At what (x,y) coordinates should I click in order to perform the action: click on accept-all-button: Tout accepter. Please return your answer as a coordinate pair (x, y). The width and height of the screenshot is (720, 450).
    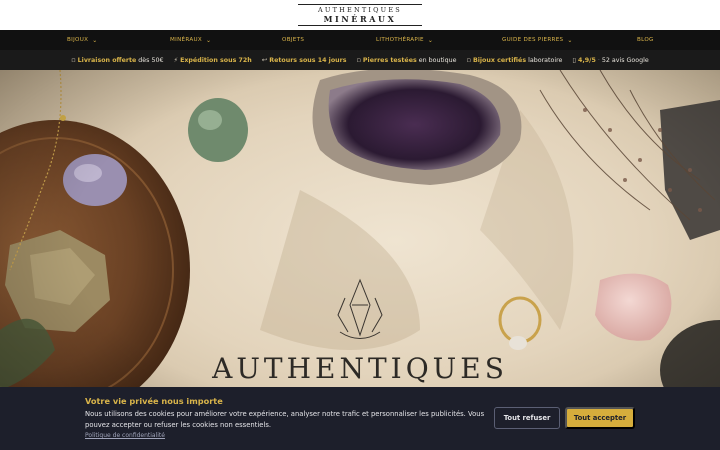
    Looking at the image, I should click on (600, 418).